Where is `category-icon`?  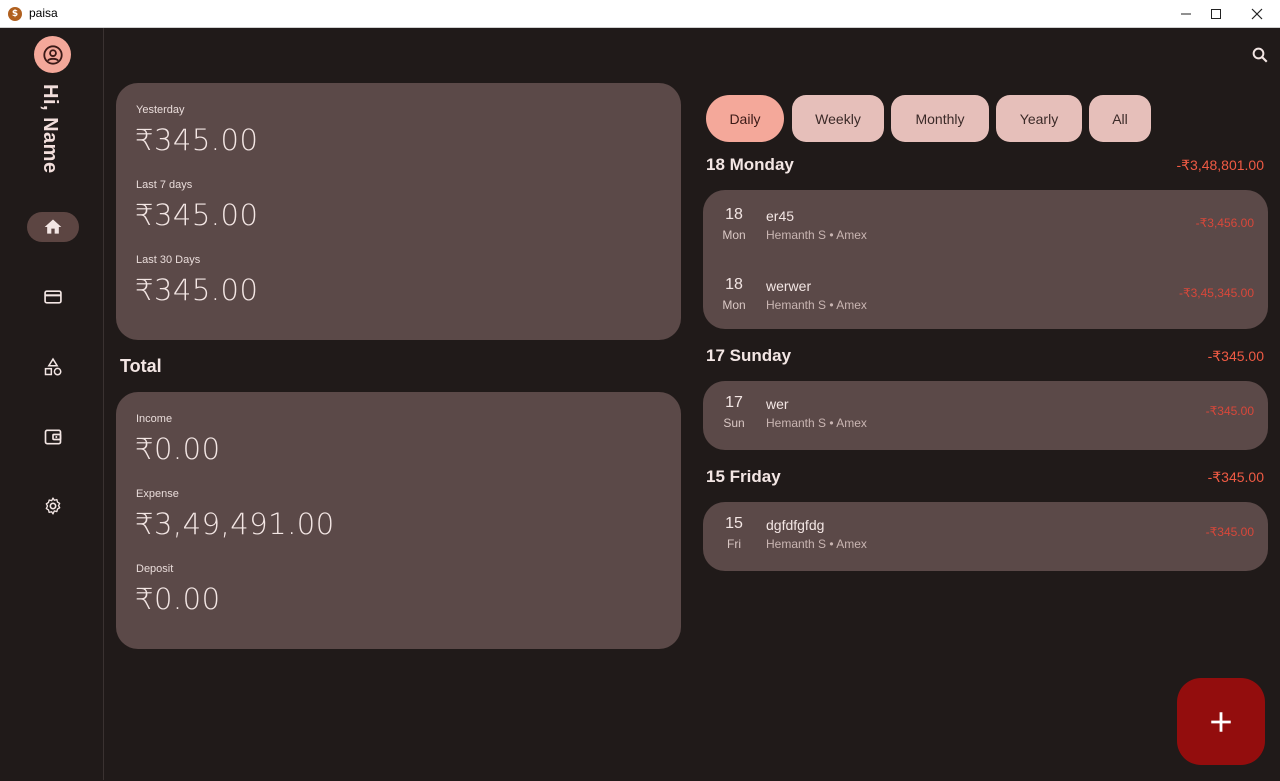
category-icon is located at coordinates (53, 366).